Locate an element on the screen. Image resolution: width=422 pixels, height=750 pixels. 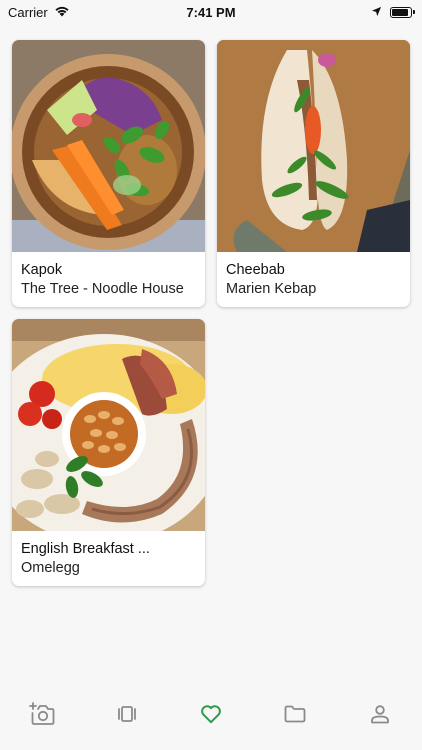
noodle-bowl-photo is located at coordinates (108, 146).